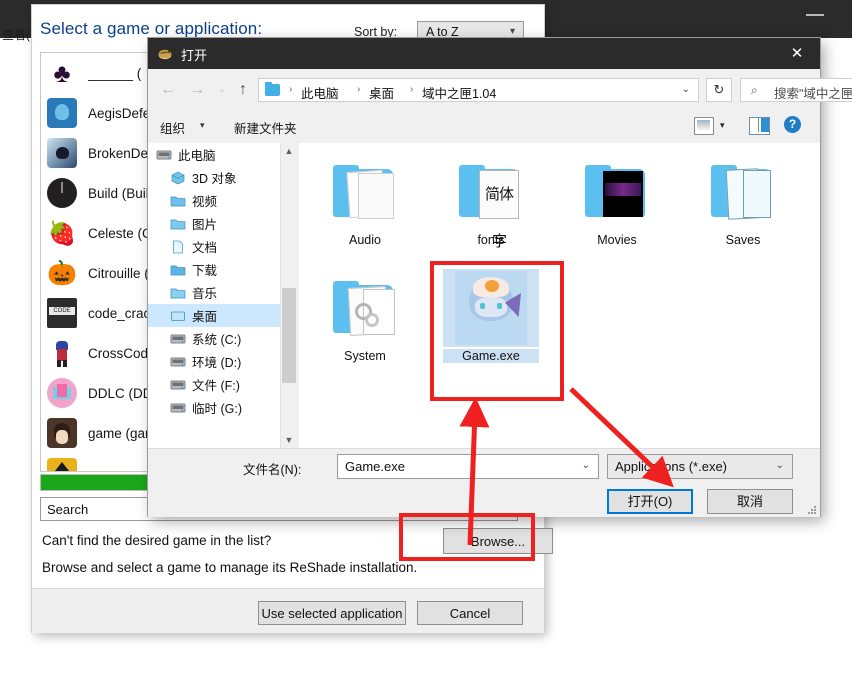  I want to click on reshade-footer: Use selected application Cancel, so click(288, 610).